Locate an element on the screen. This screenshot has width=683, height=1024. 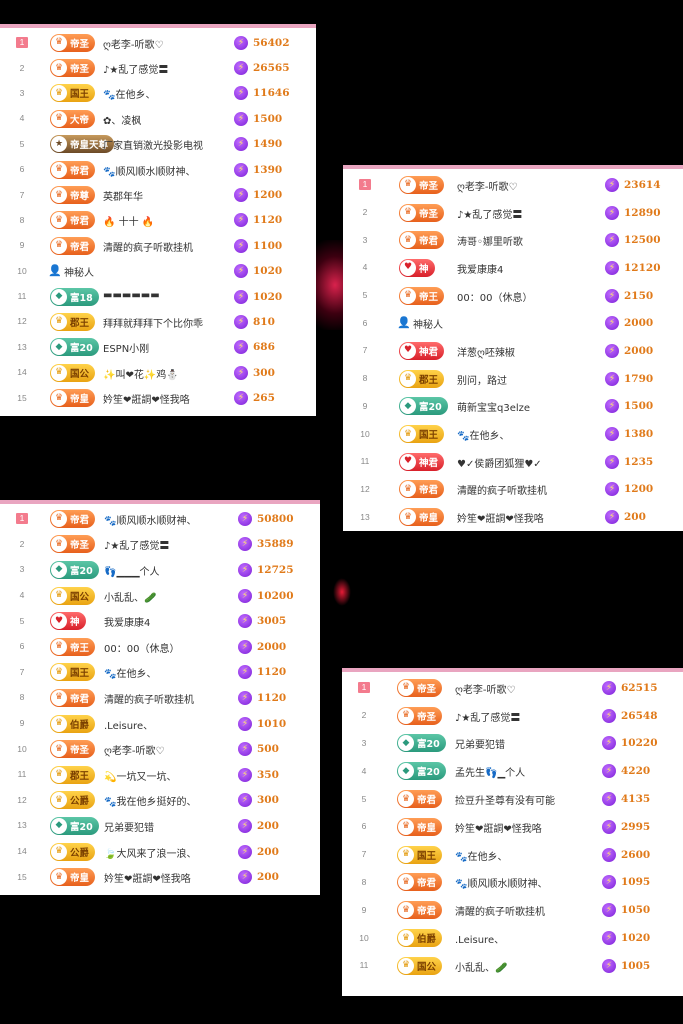
leaderboard-row: 13 ◆ 富20 兄弟要犯错 ⚡ 200 is located at coordinates (160, 826).